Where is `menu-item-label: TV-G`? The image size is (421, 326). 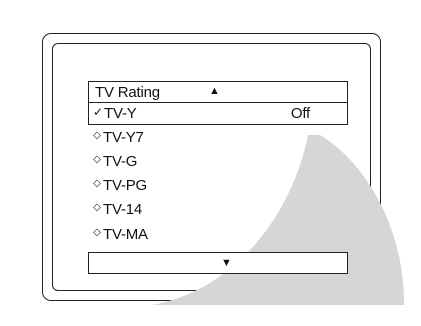 menu-item-label: TV-G is located at coordinates (120, 161).